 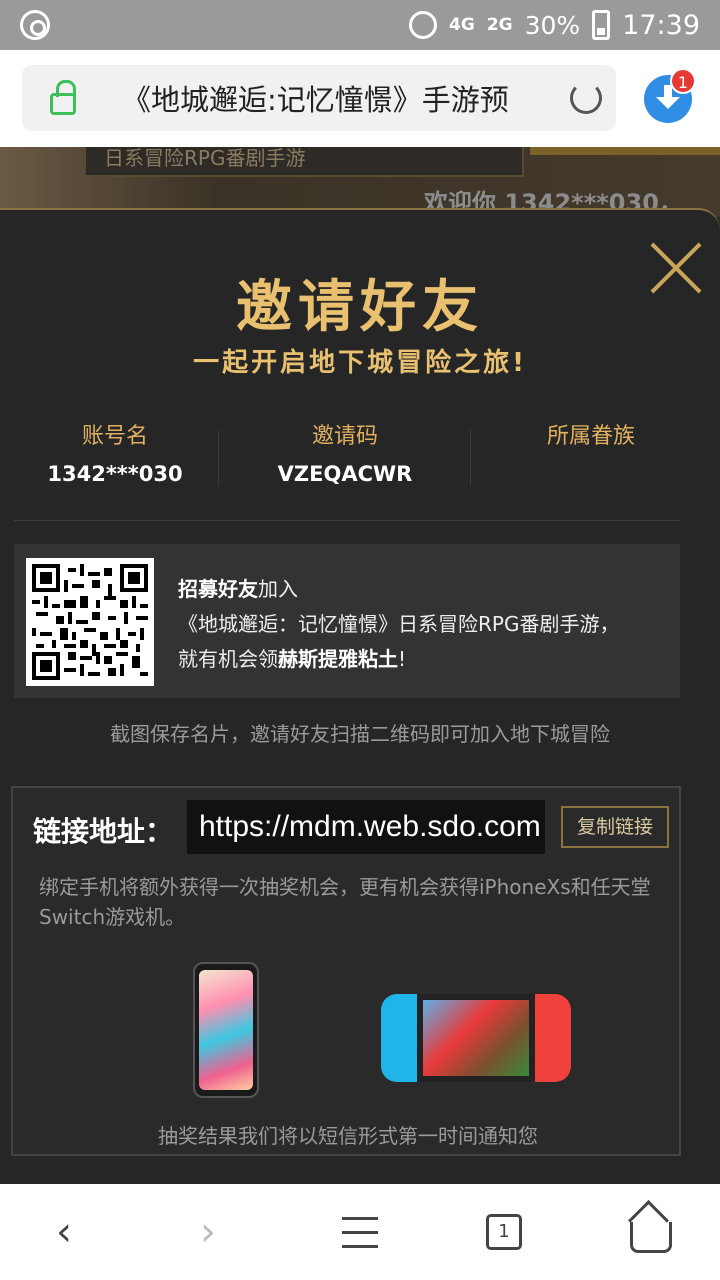 What do you see at coordinates (332, 98) in the screenshot?
I see `page-title-in-address-bar: 《地城邂逅:记忆憧憬》手游预` at bounding box center [332, 98].